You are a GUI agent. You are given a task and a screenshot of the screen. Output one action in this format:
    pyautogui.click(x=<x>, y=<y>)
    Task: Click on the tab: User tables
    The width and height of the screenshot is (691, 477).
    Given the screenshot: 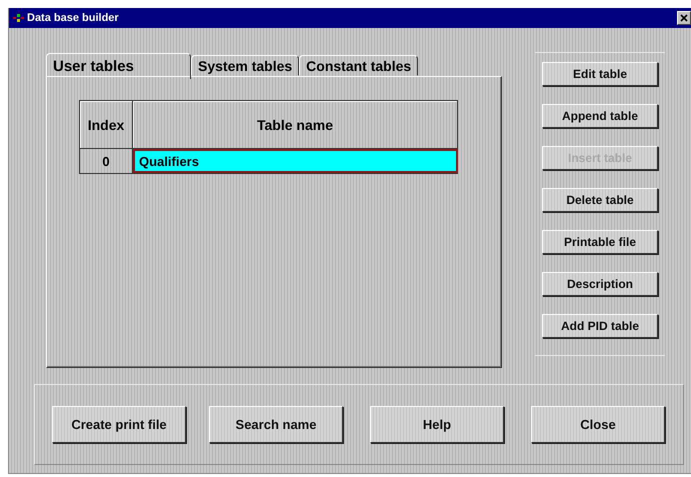 What is the action you would take?
    pyautogui.click(x=118, y=66)
    